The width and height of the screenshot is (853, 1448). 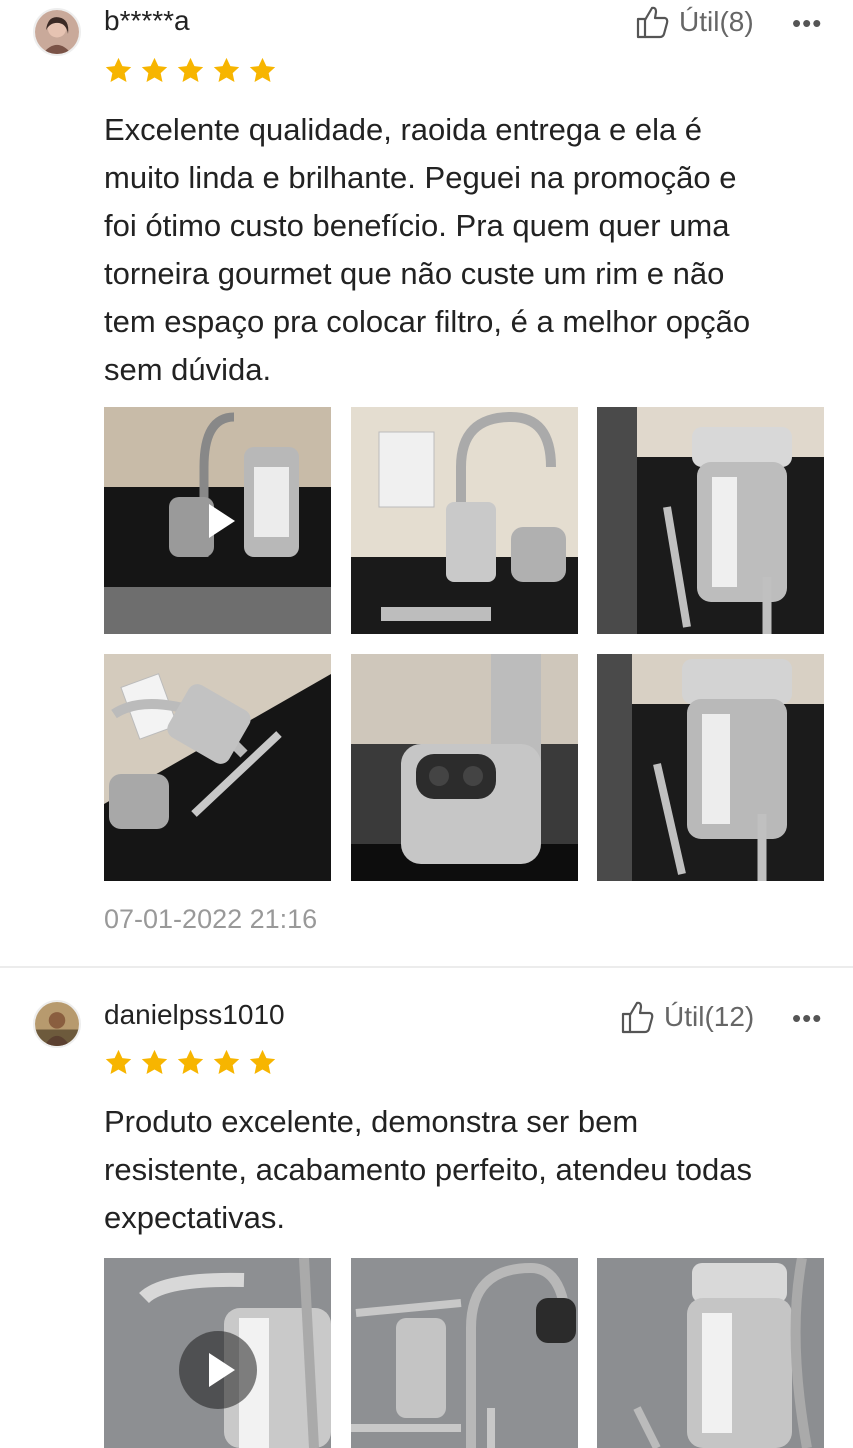 I want to click on helpful-count: Útil(8), so click(x=716, y=21).